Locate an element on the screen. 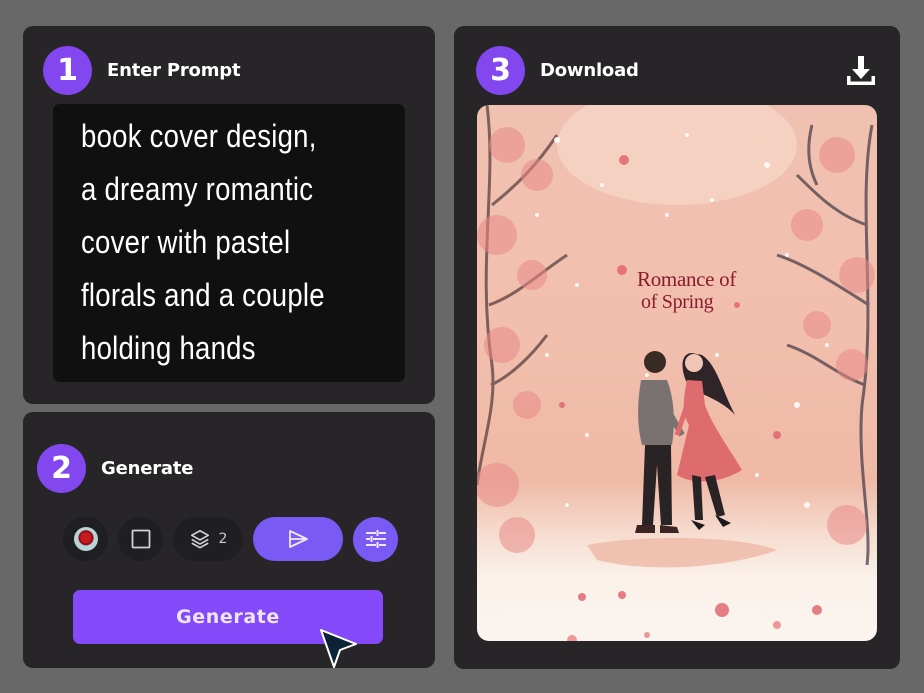 The image size is (924, 693). reference-image-button is located at coordinates (85, 539).